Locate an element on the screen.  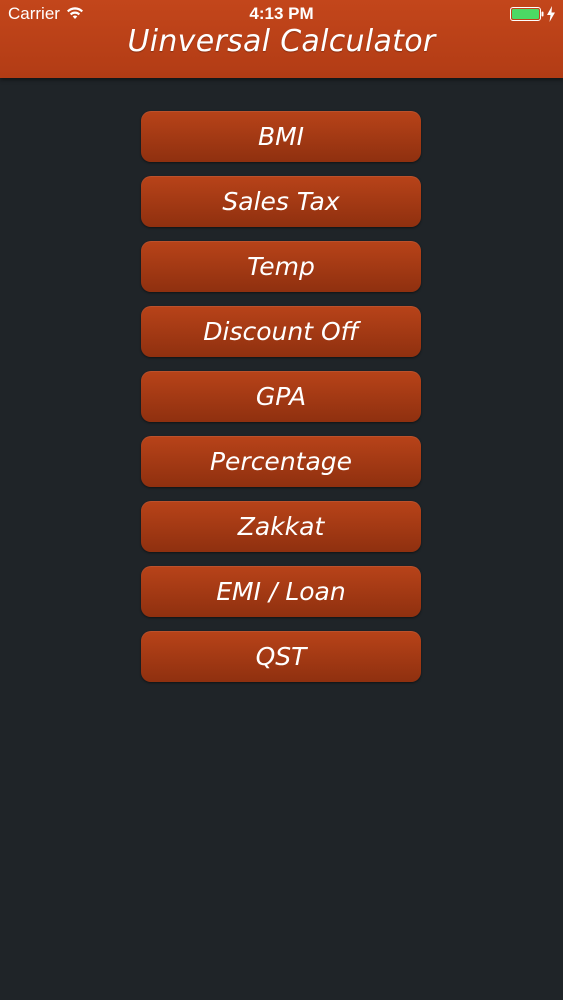
battery-icon is located at coordinates (527, 14).